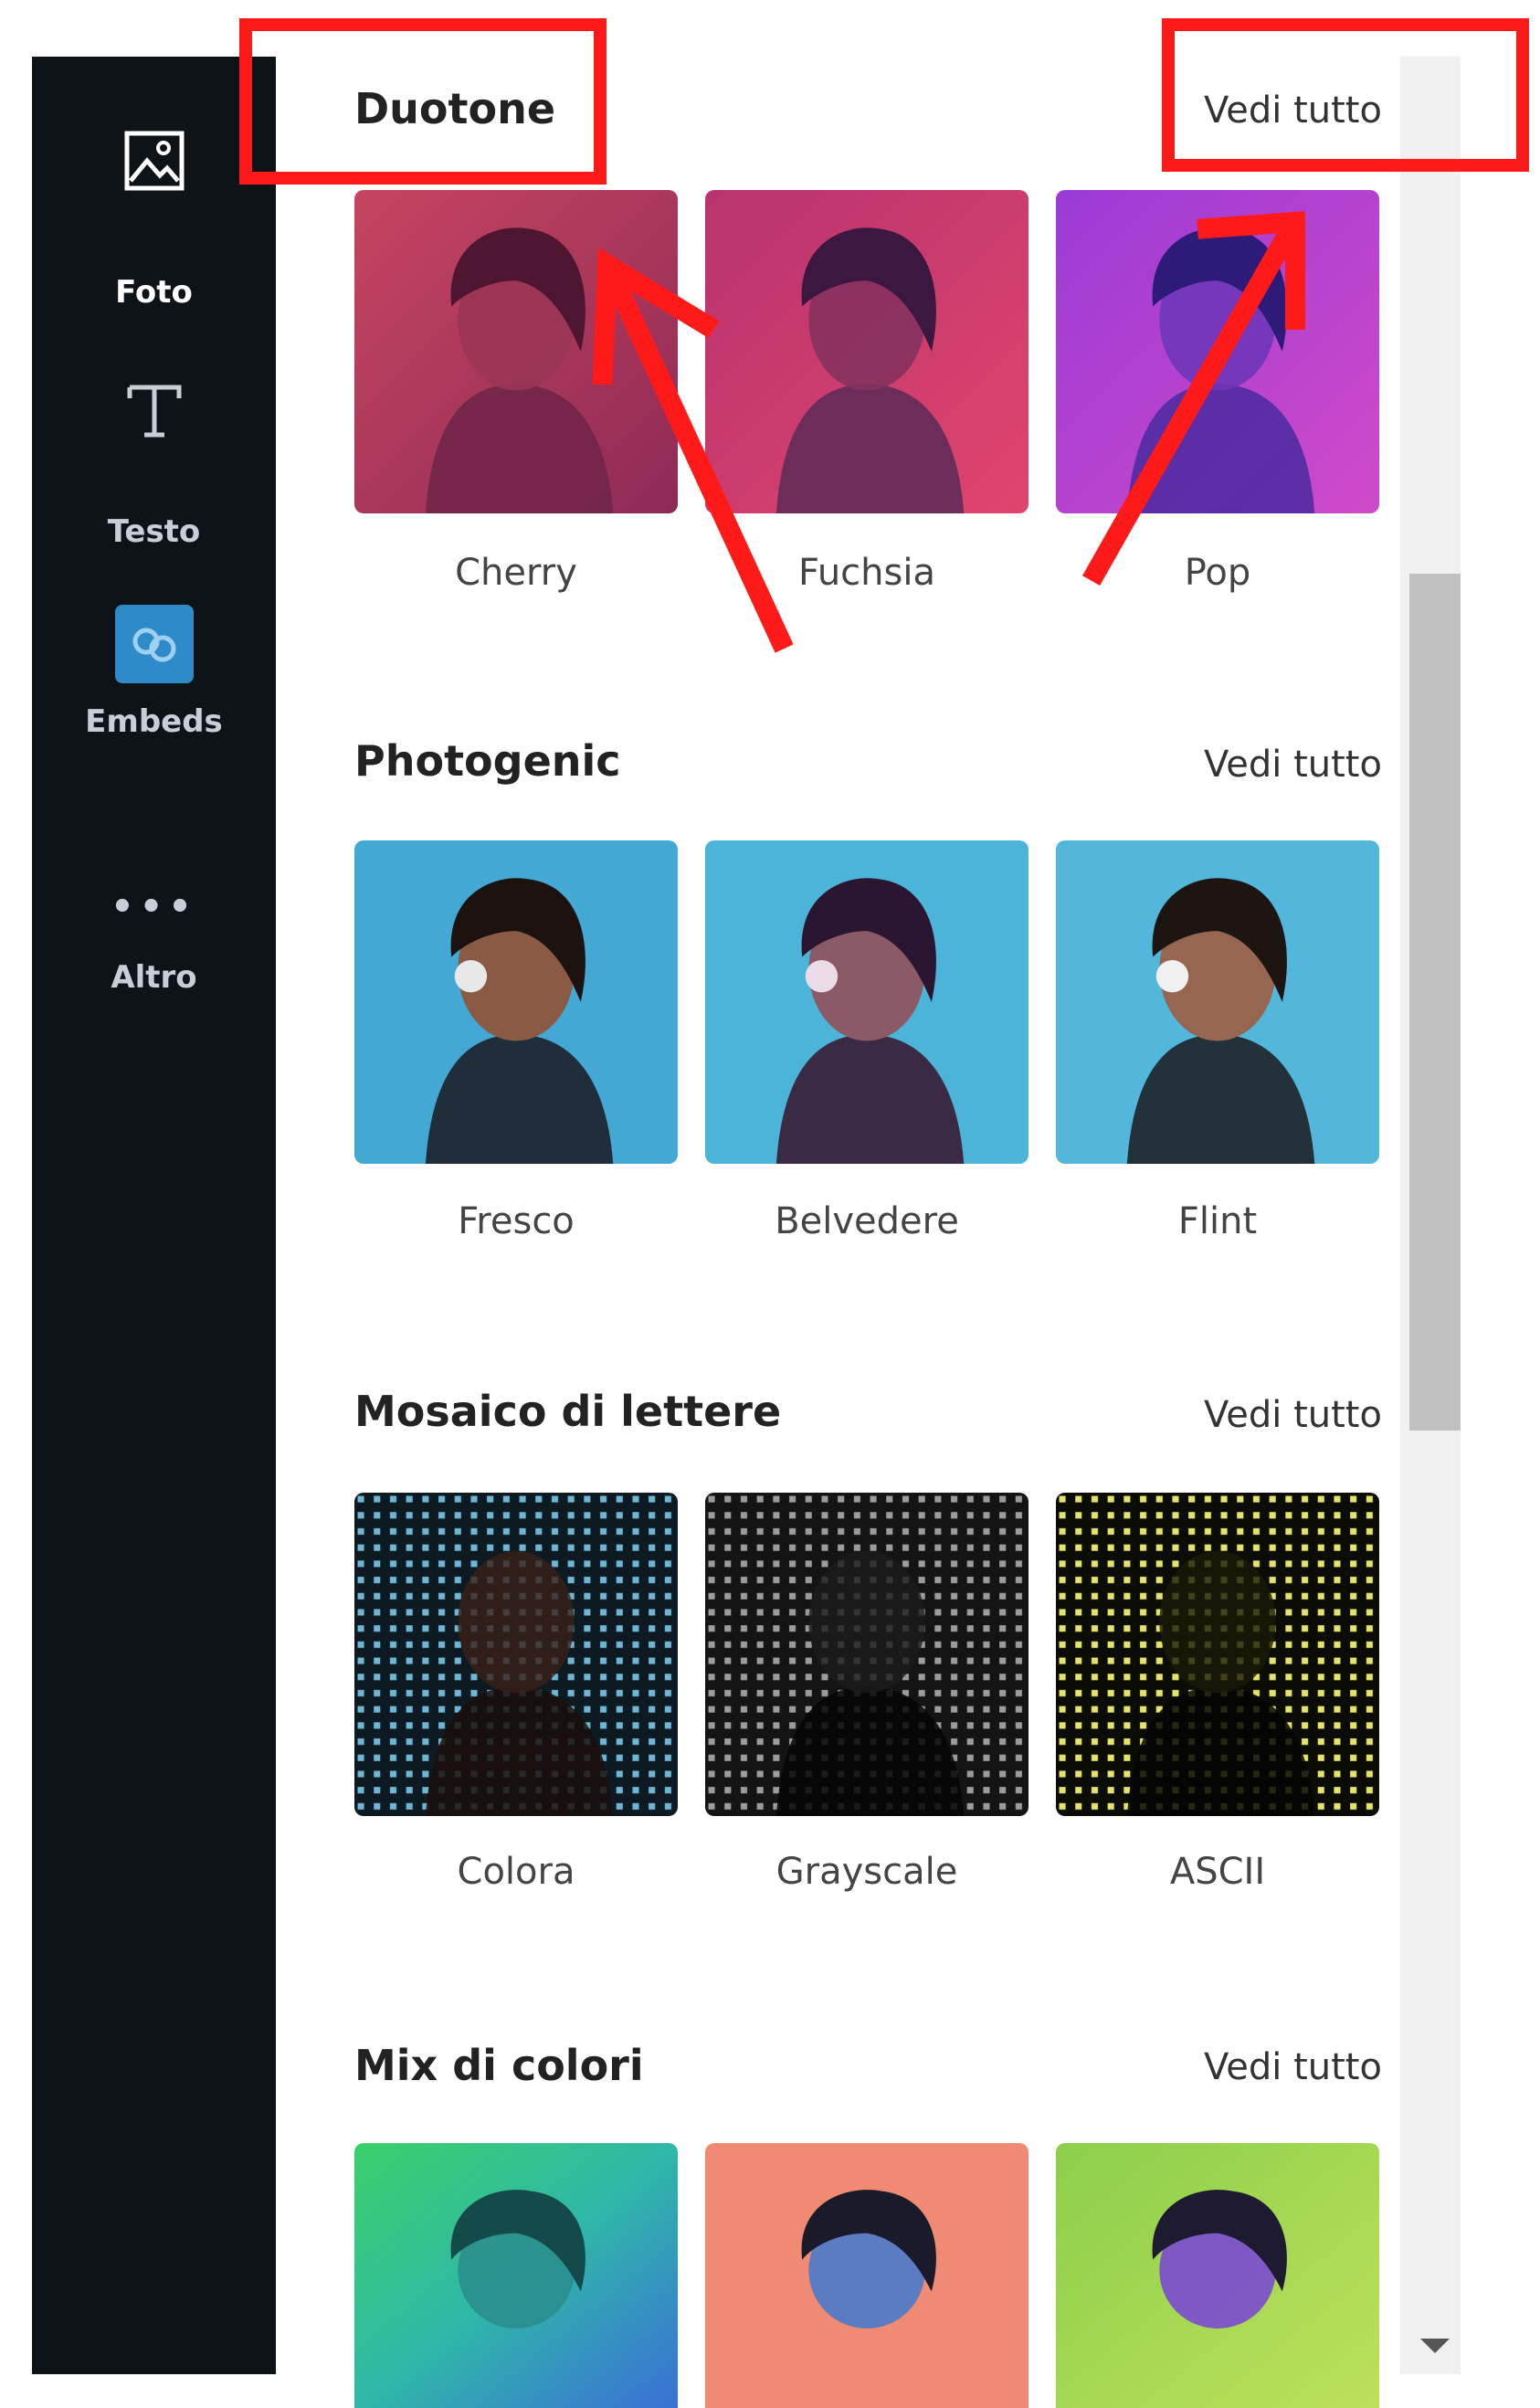 The image size is (1540, 2408). What do you see at coordinates (154, 469) in the screenshot?
I see `sidebar-item-testo: Testo` at bounding box center [154, 469].